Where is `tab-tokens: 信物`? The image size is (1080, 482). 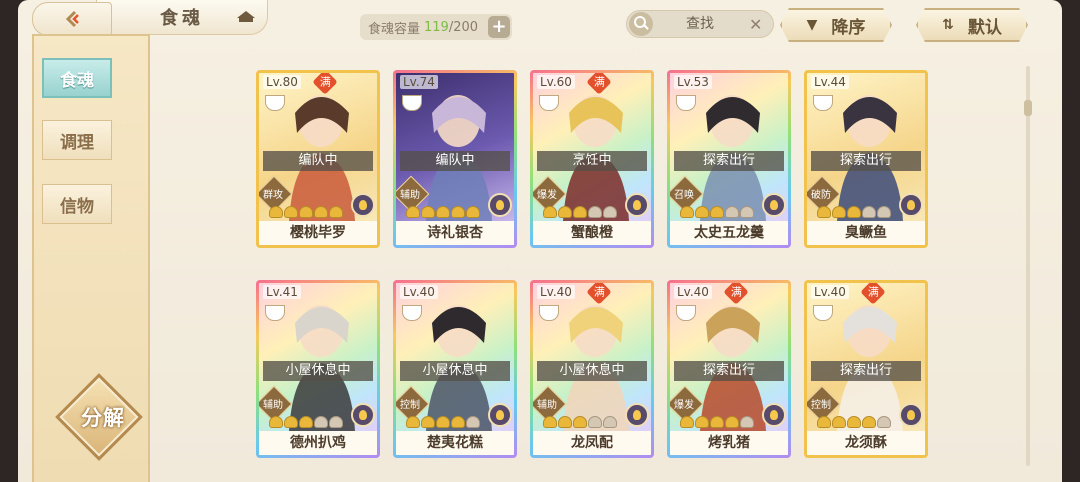 tab-tokens: 信物 is located at coordinates (77, 204).